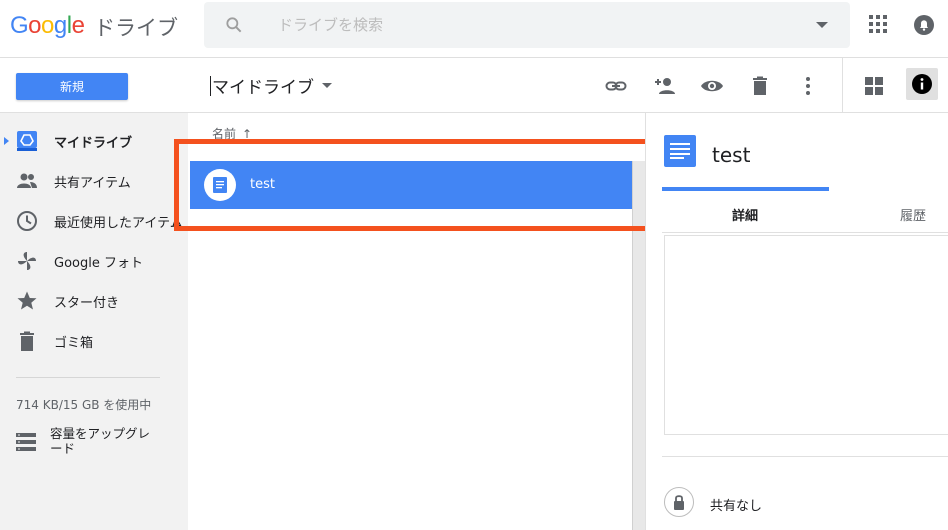  Describe the element at coordinates (27, 180) in the screenshot. I see `people-icon` at that location.